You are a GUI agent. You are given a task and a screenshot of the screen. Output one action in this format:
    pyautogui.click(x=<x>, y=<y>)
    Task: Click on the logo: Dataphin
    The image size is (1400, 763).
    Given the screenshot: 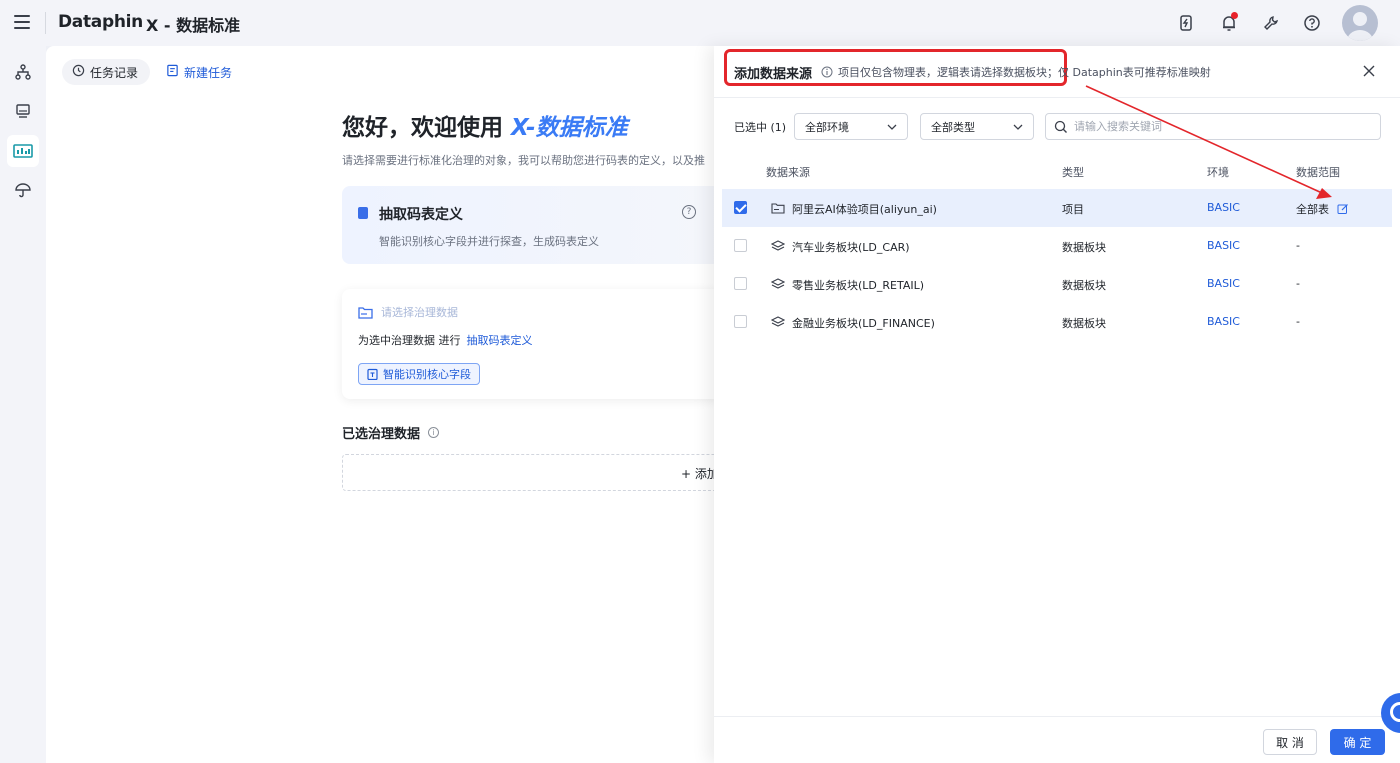 What is the action you would take?
    pyautogui.click(x=100, y=22)
    